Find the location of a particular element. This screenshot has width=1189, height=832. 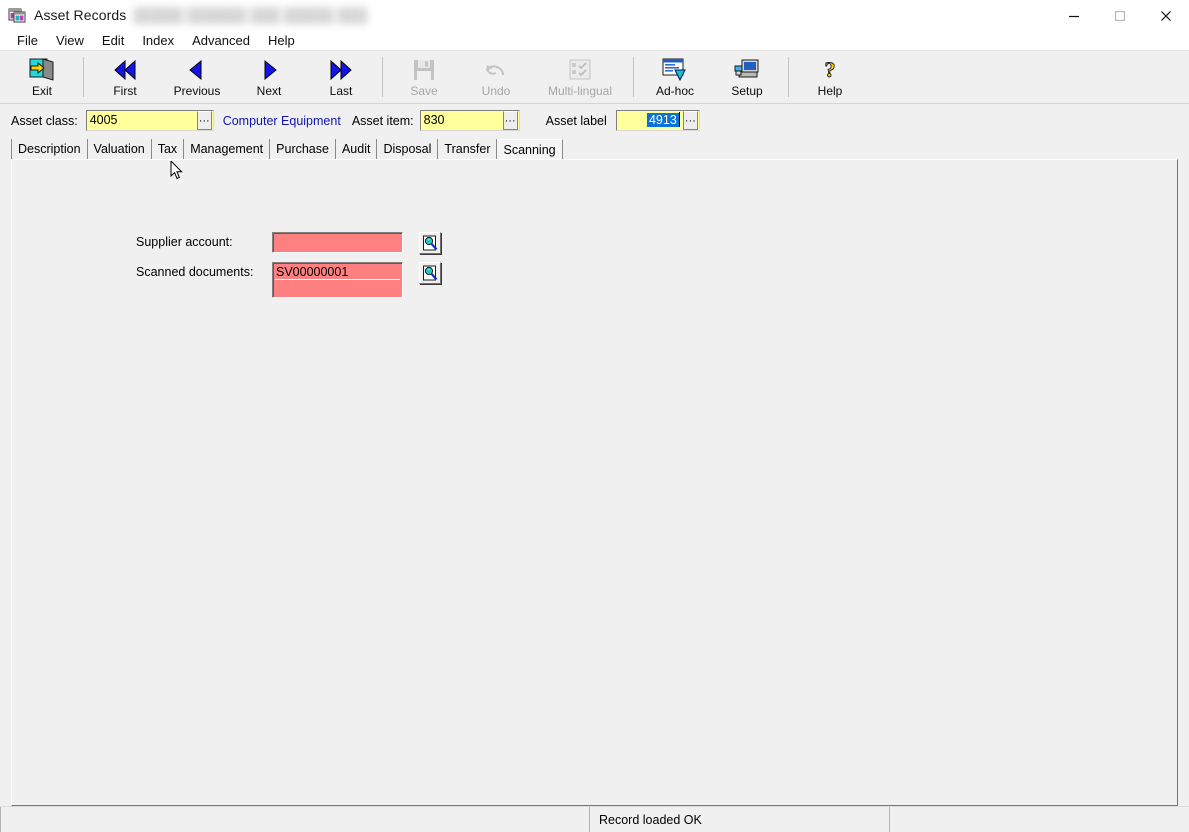

close-button is located at coordinates (1166, 15).